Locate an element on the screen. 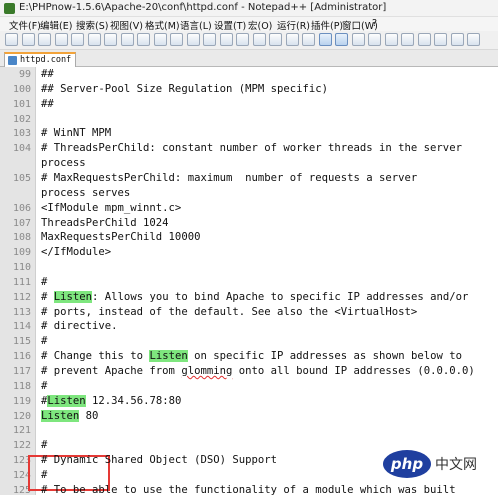 The height and width of the screenshot is (498, 498). zoom-out-icon is located at coordinates (259, 39).